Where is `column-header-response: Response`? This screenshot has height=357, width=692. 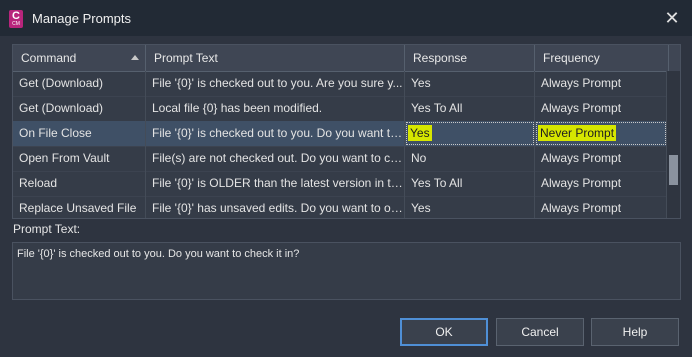 column-header-response: Response is located at coordinates (470, 58).